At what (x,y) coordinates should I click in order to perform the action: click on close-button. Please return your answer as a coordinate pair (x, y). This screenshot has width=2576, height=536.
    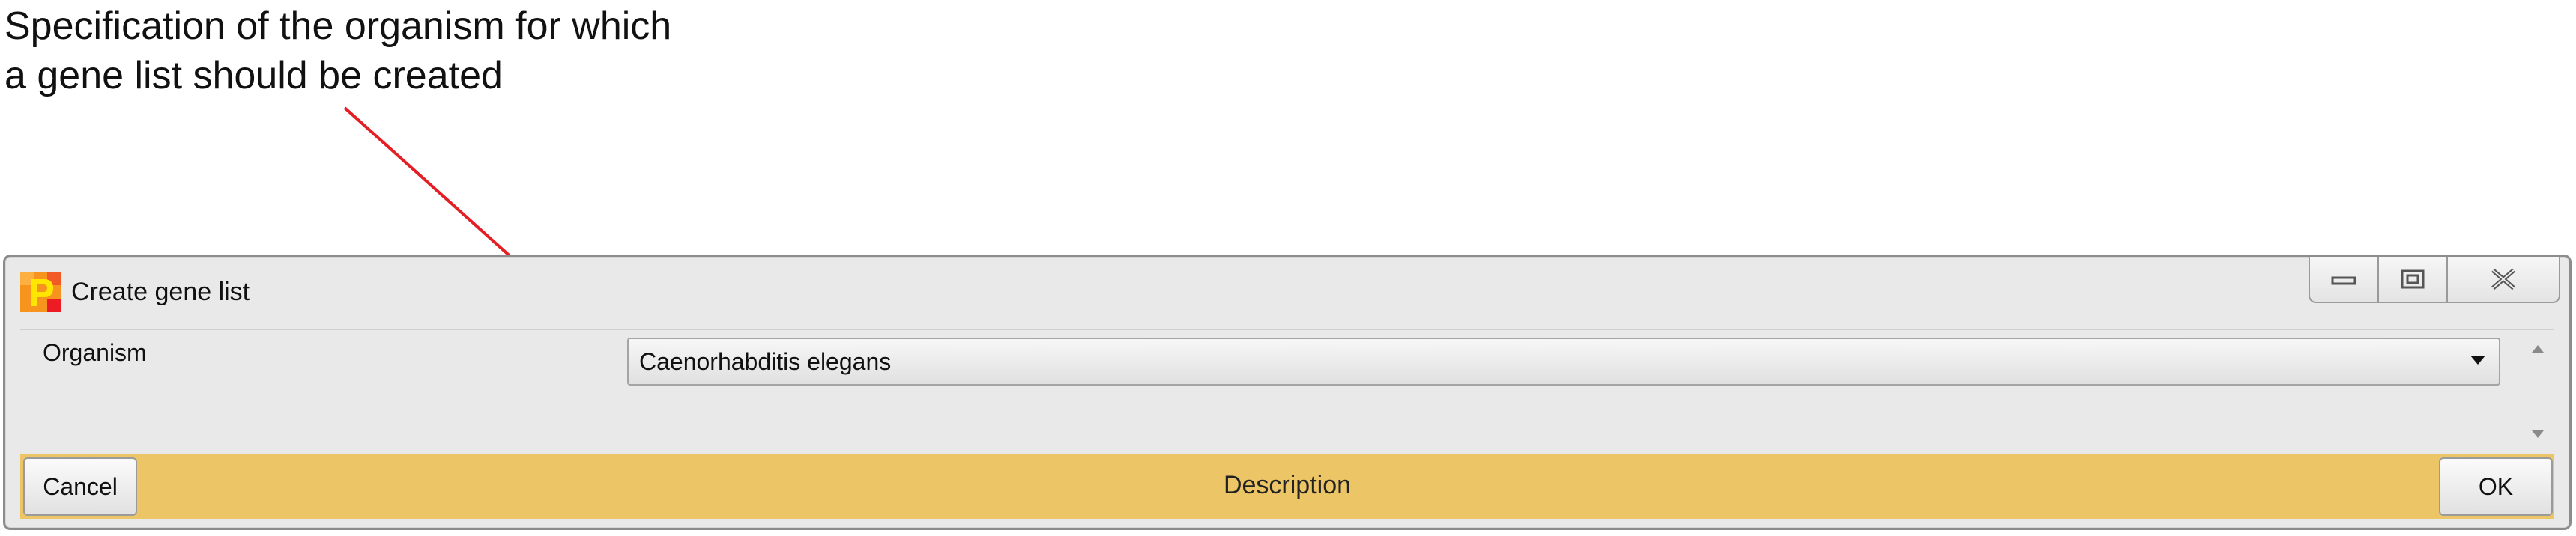
    Looking at the image, I should click on (2504, 280).